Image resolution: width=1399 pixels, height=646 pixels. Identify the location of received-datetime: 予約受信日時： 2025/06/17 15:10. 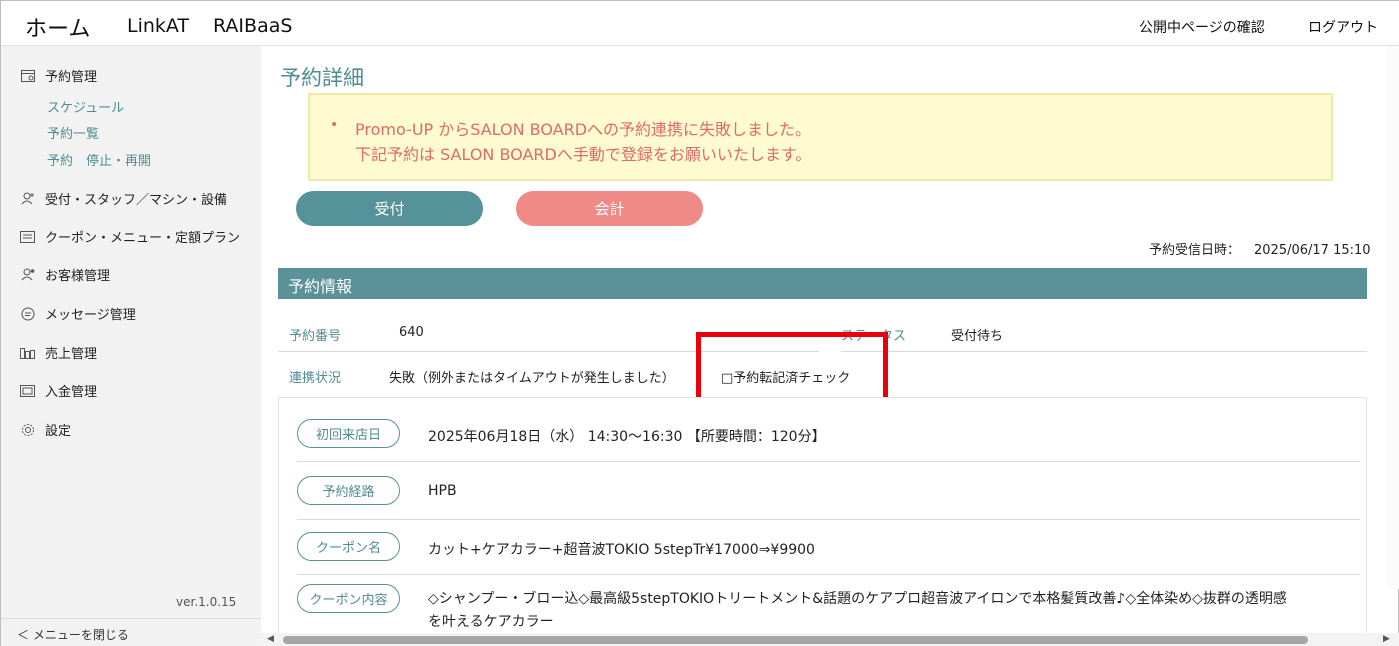
(1260, 248).